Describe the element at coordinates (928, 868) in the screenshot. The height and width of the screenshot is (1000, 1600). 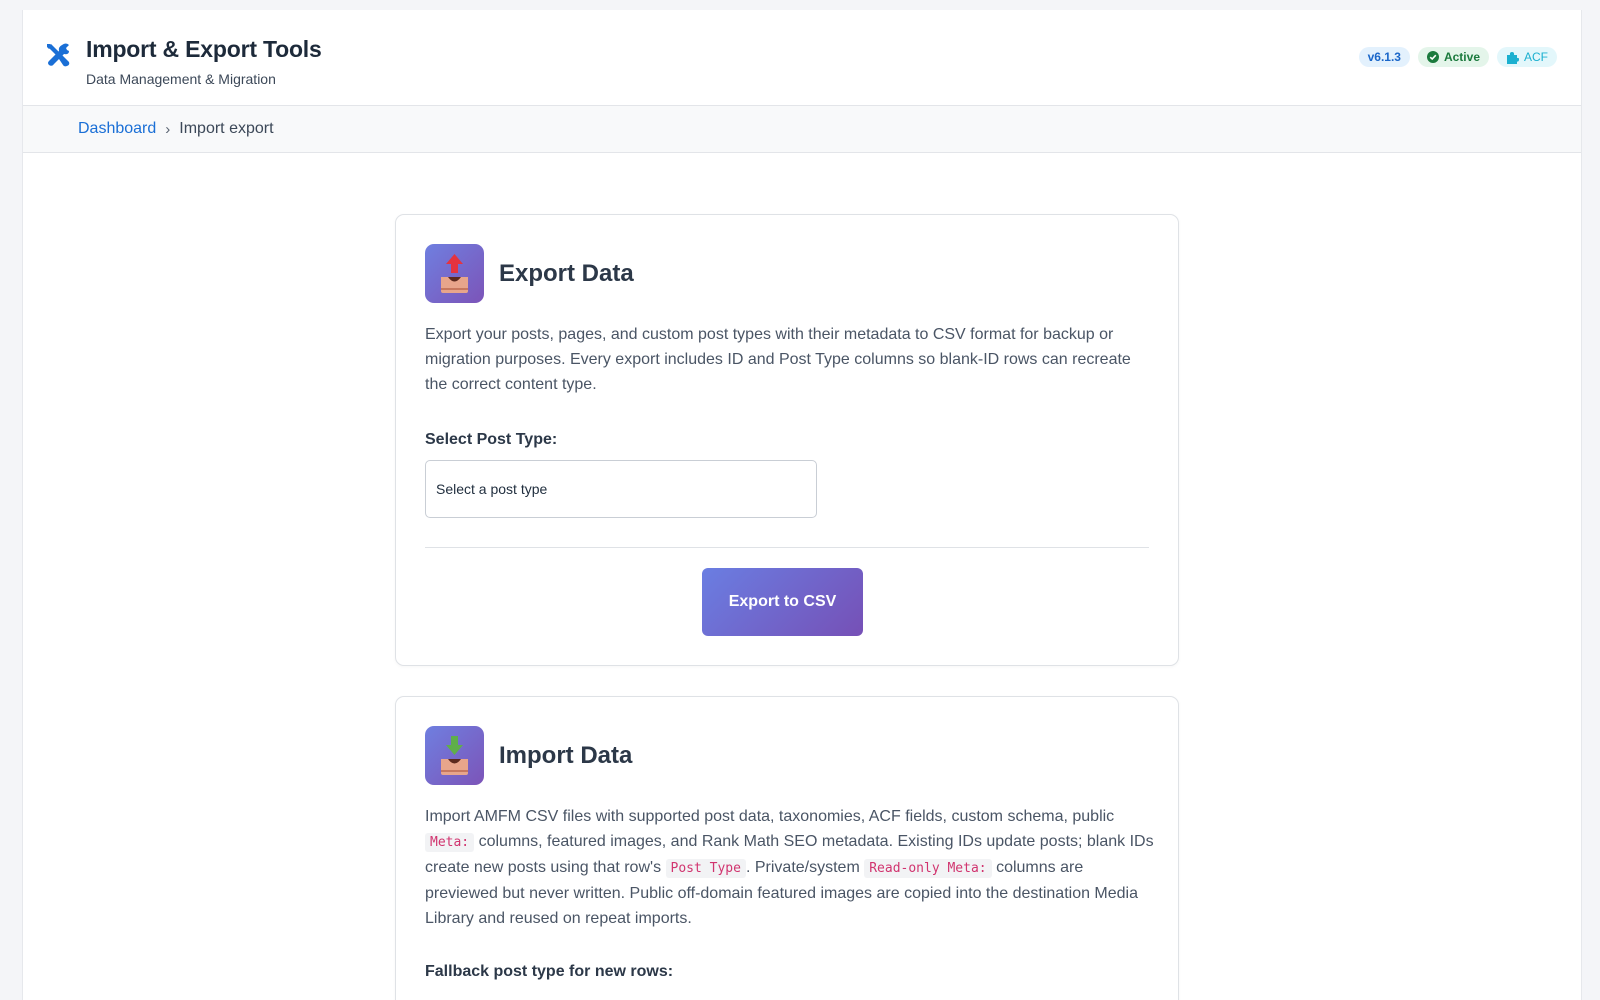
I see `read-only-meta-code: Read-only Meta:` at that location.